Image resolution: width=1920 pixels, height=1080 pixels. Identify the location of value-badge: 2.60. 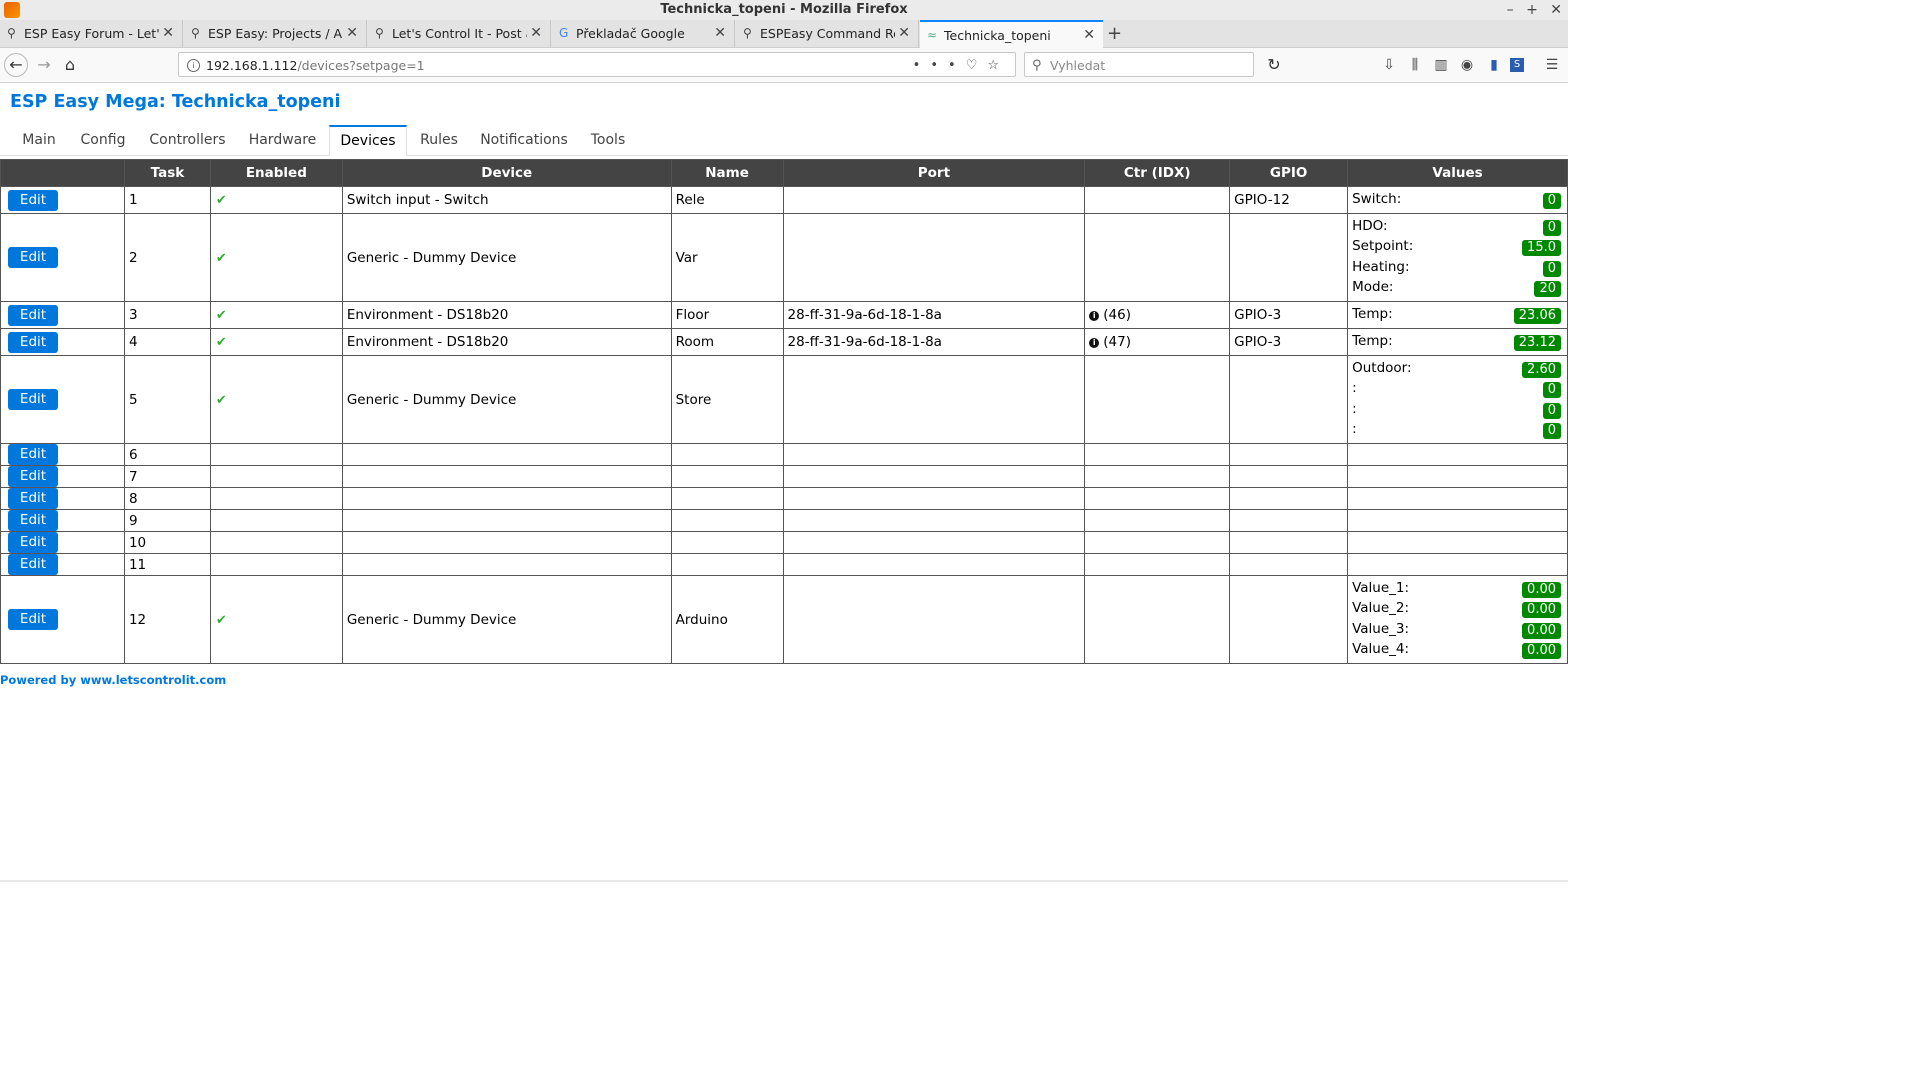
(1541, 369).